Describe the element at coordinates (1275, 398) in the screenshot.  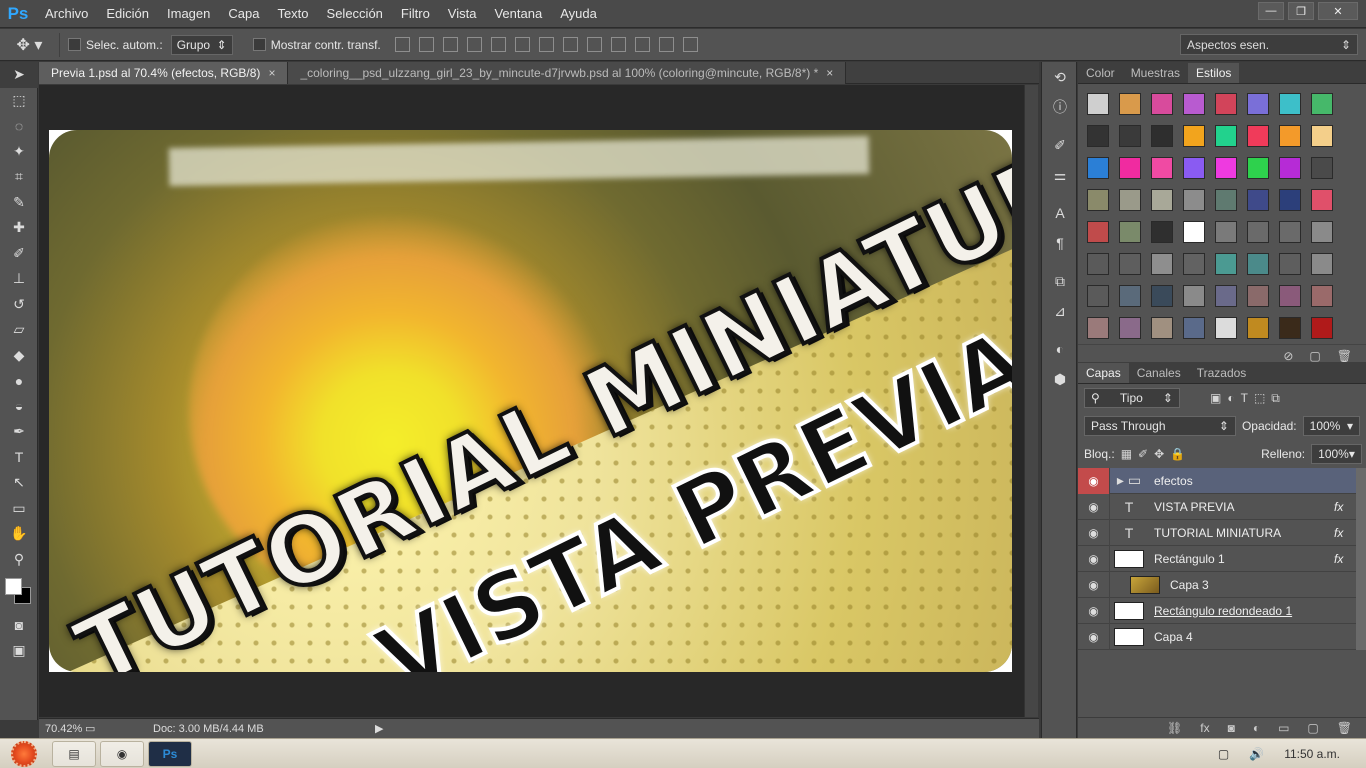
I see `filter-smart-icon: ⧉` at that location.